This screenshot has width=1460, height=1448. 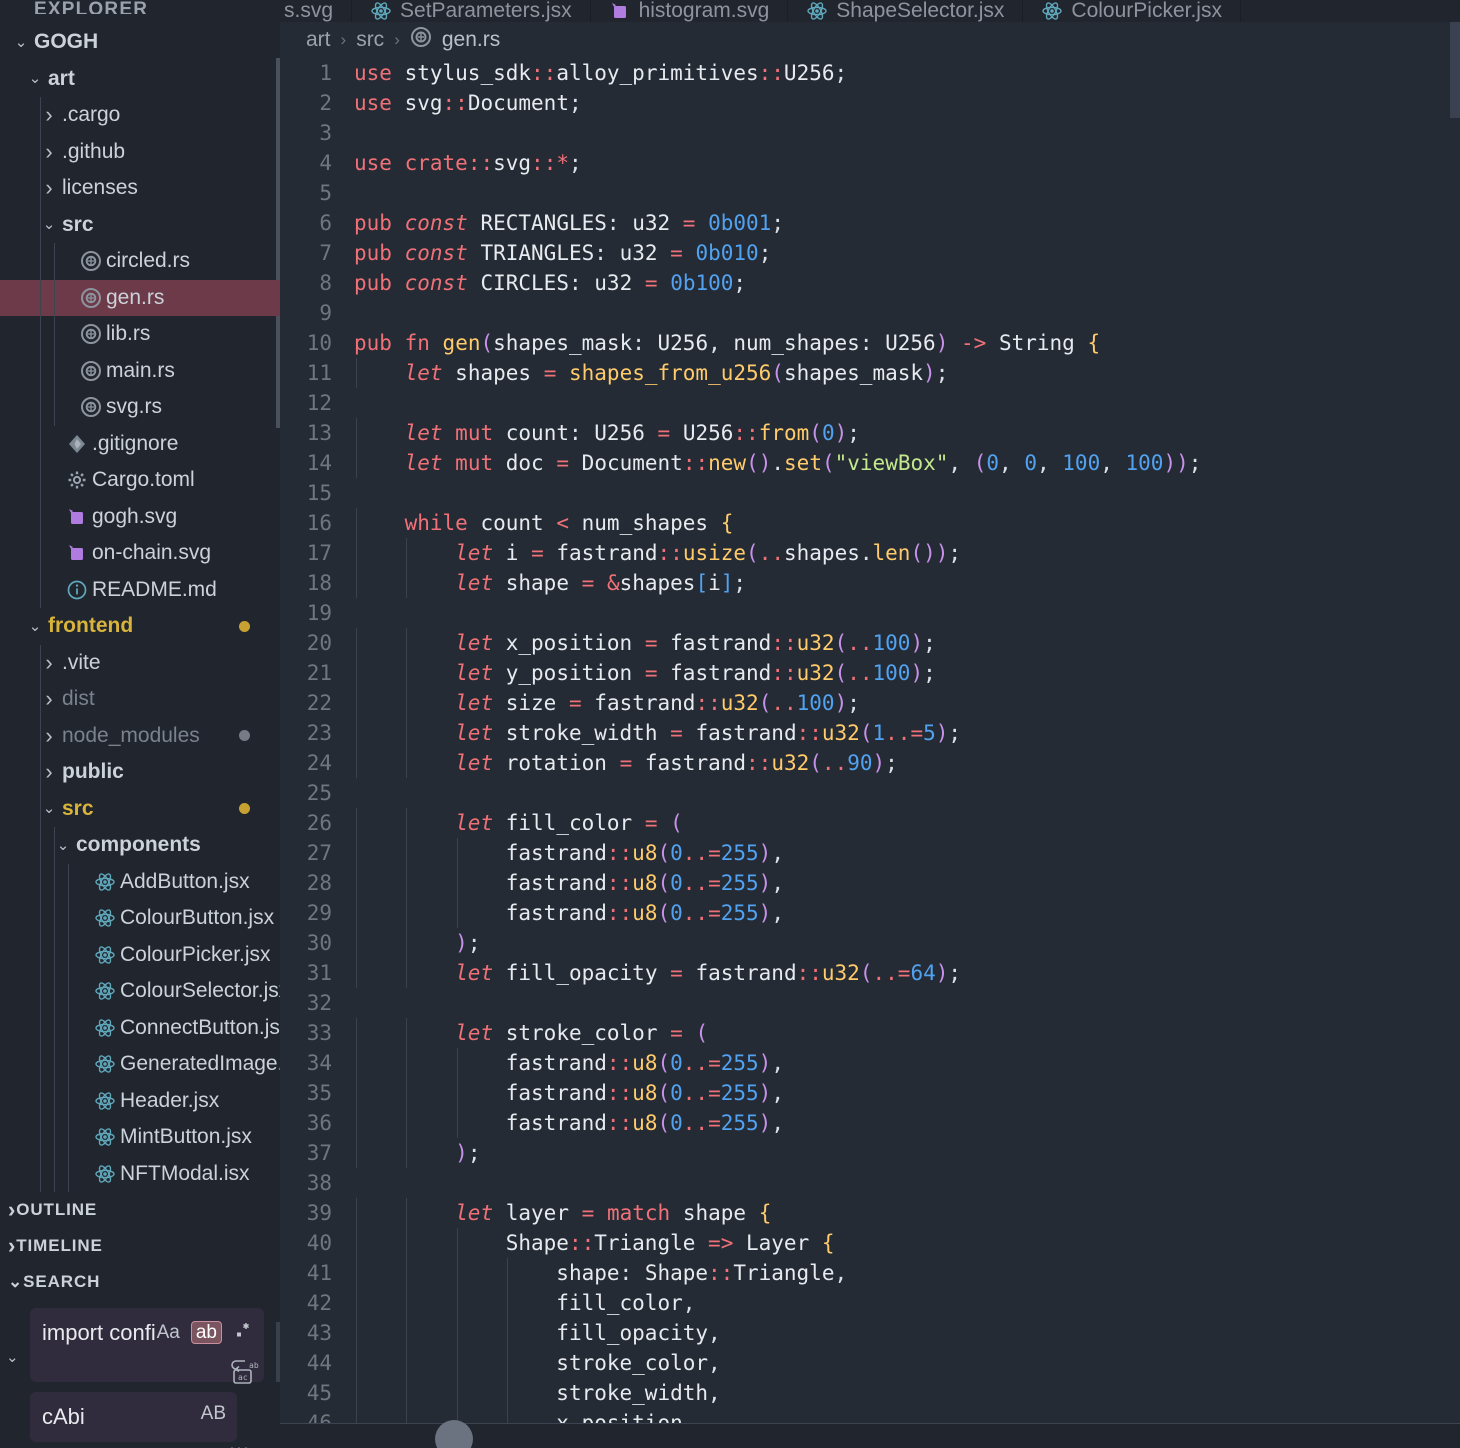 What do you see at coordinates (140, 370) in the screenshot?
I see `tree-file-main-rs: main.rs` at bounding box center [140, 370].